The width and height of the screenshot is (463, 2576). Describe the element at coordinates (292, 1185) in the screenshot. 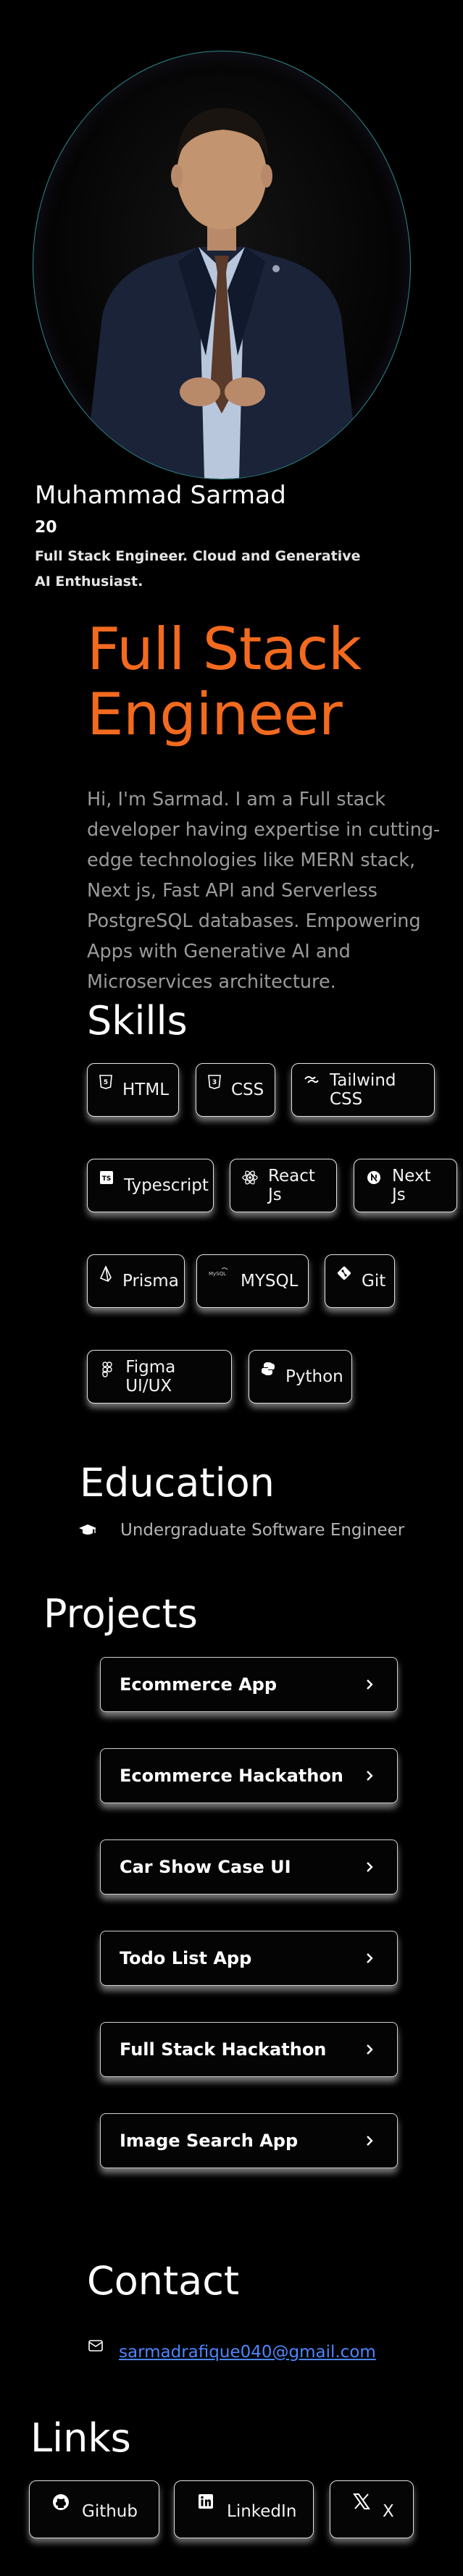

I see `skill-label: React Js` at that location.